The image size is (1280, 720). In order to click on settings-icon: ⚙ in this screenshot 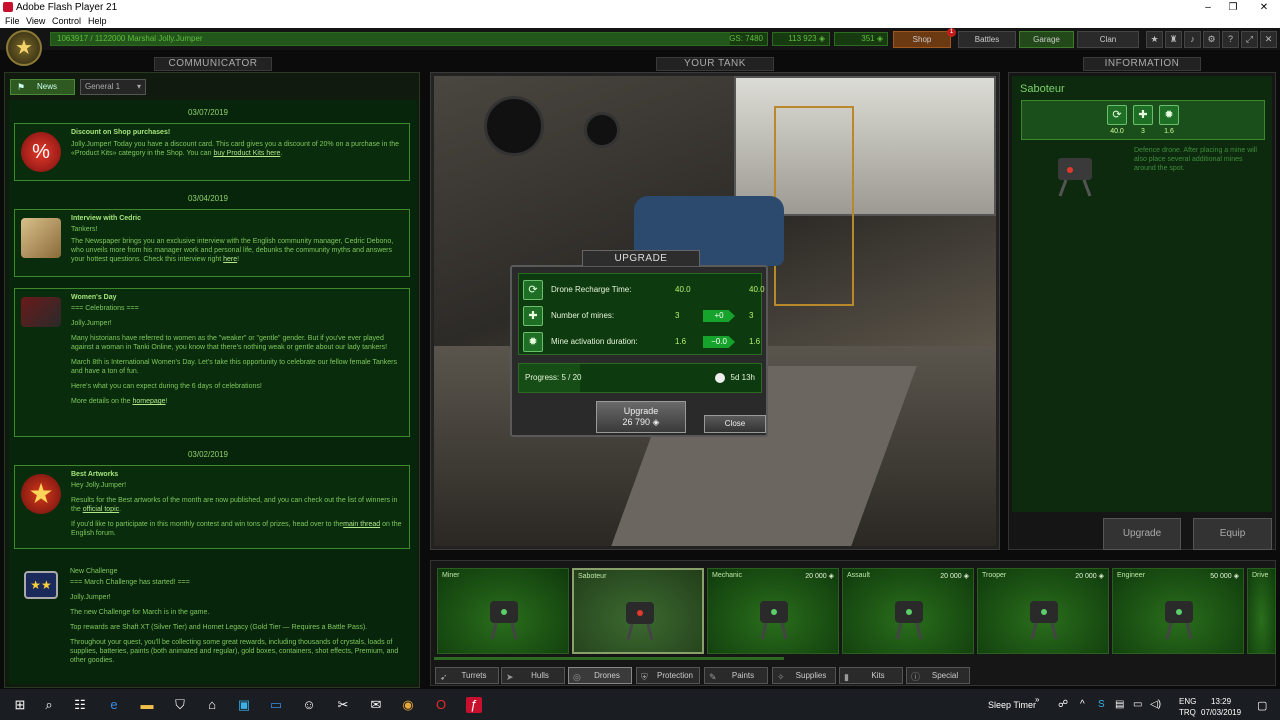, I will do `click(1211, 39)`.